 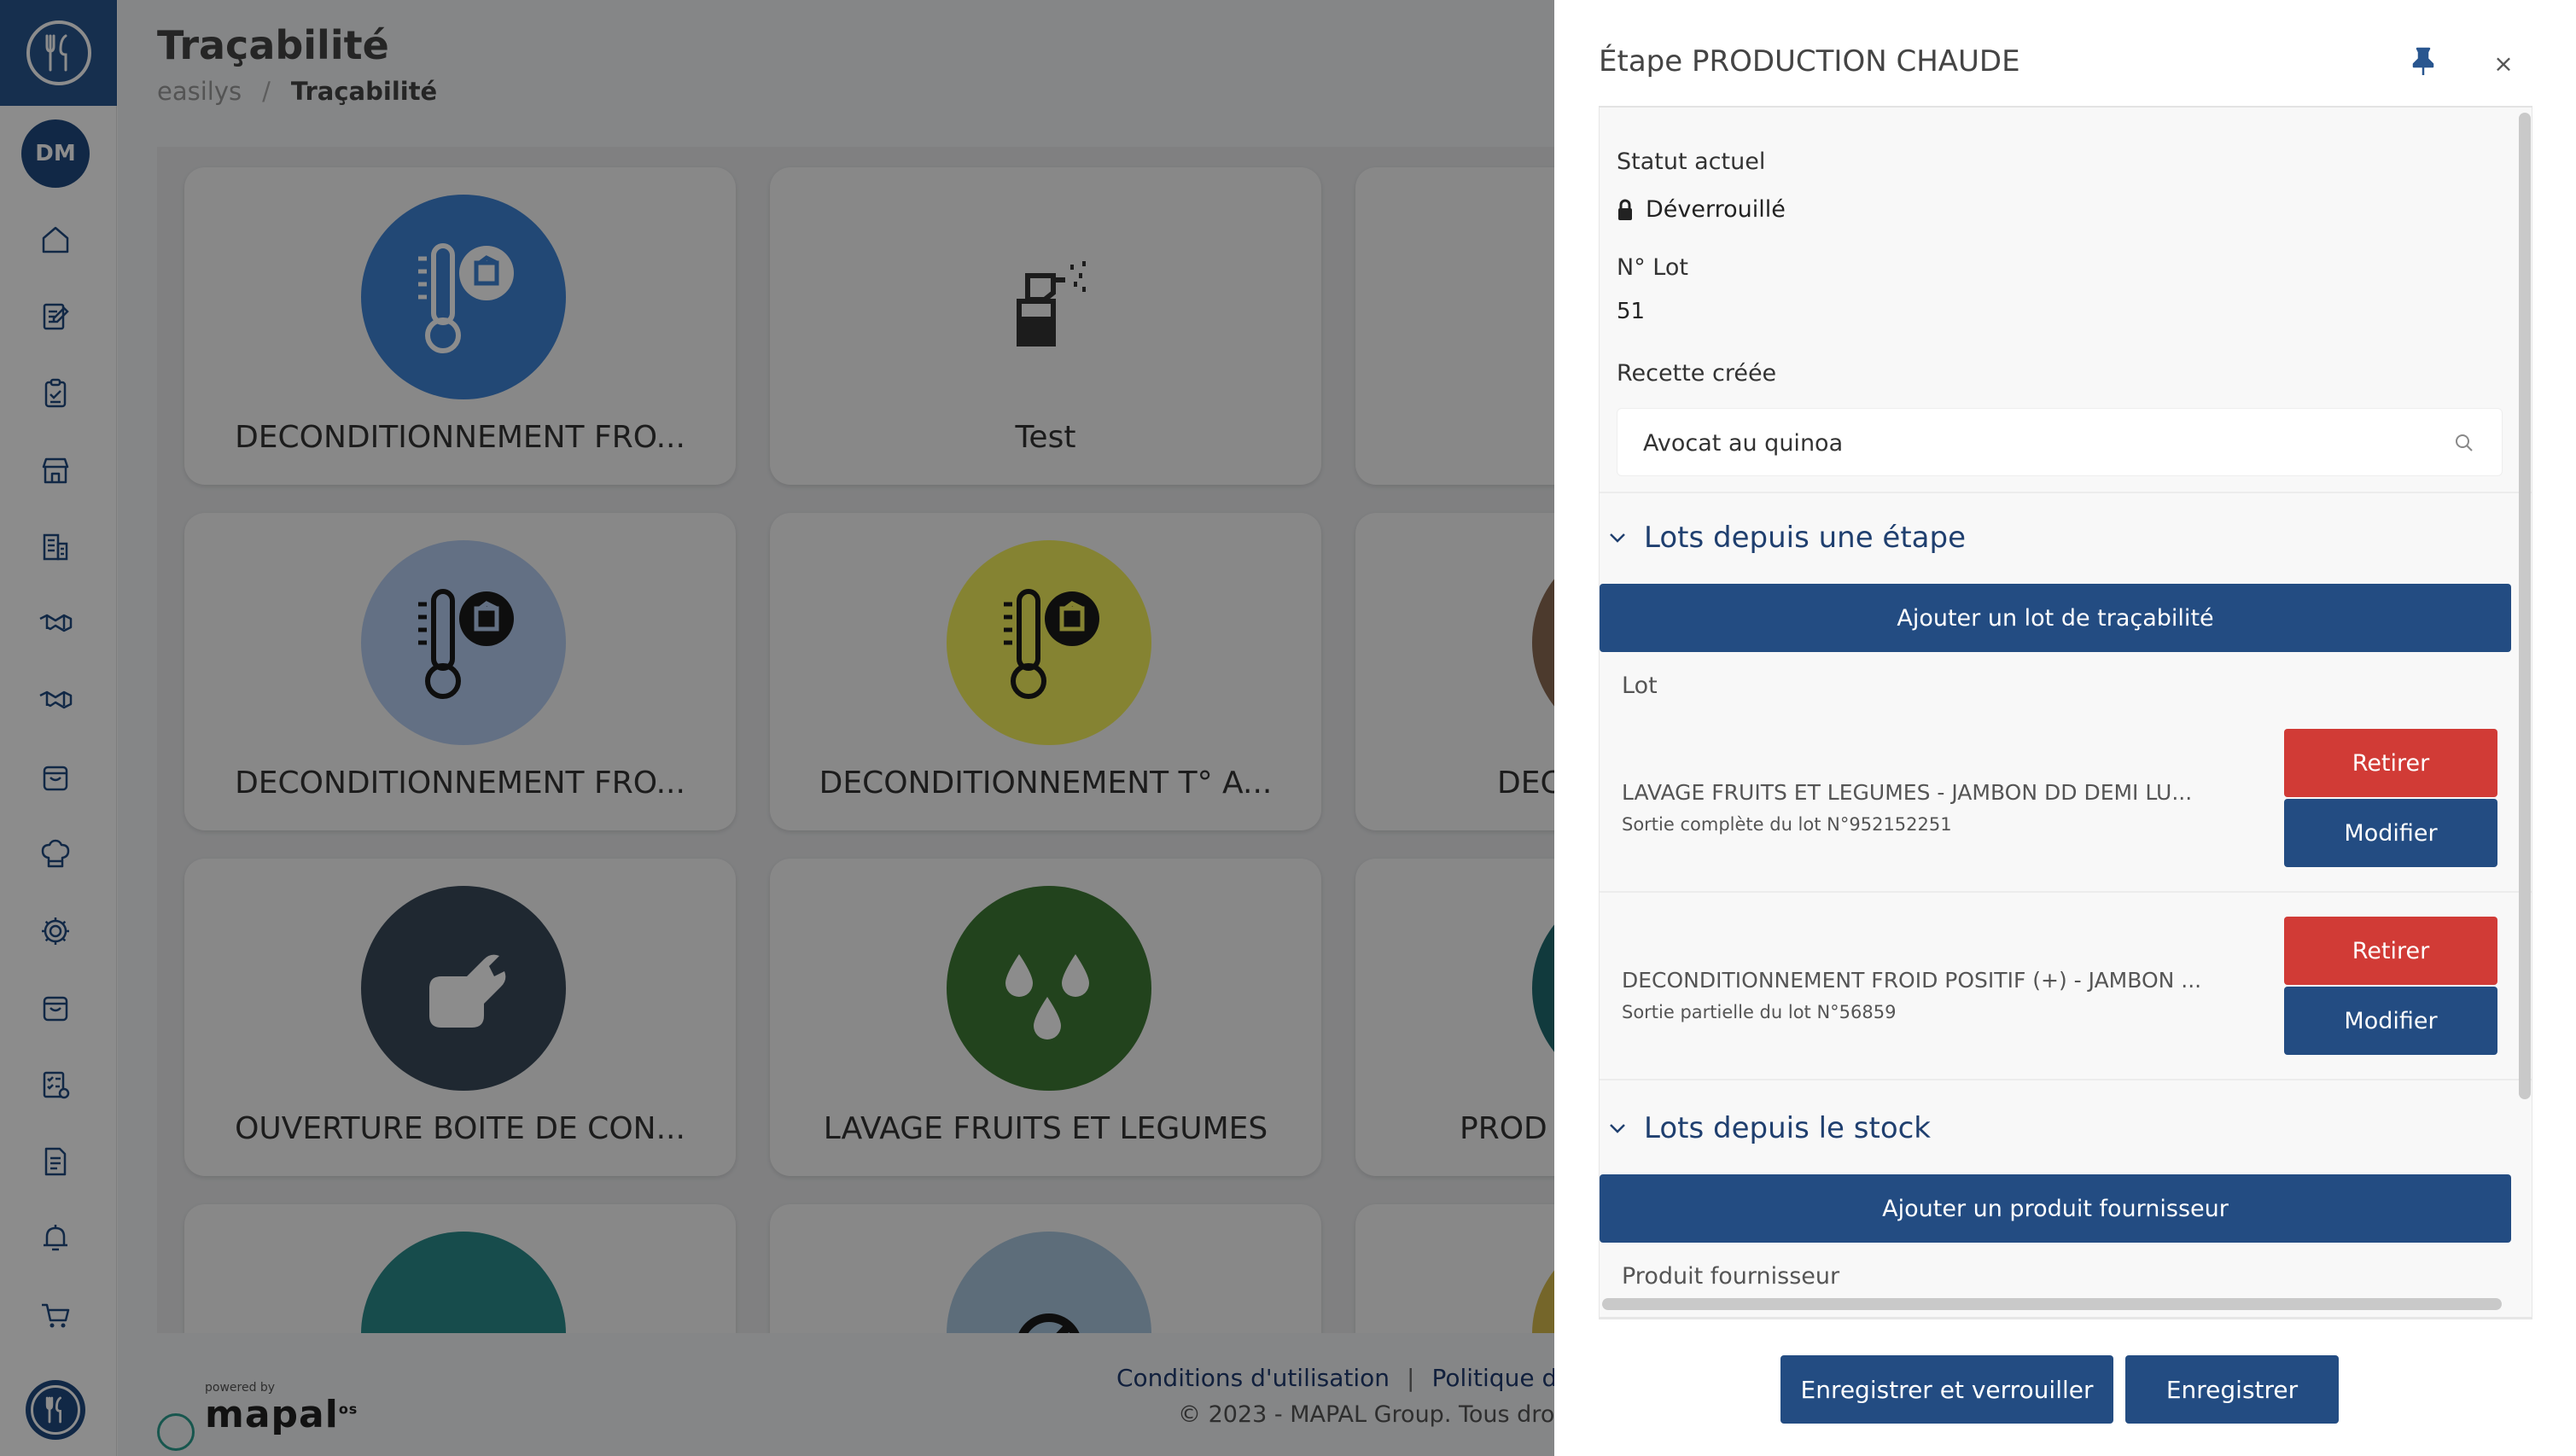 What do you see at coordinates (1697, 373) in the screenshot?
I see `recipe-label: Recette créée` at bounding box center [1697, 373].